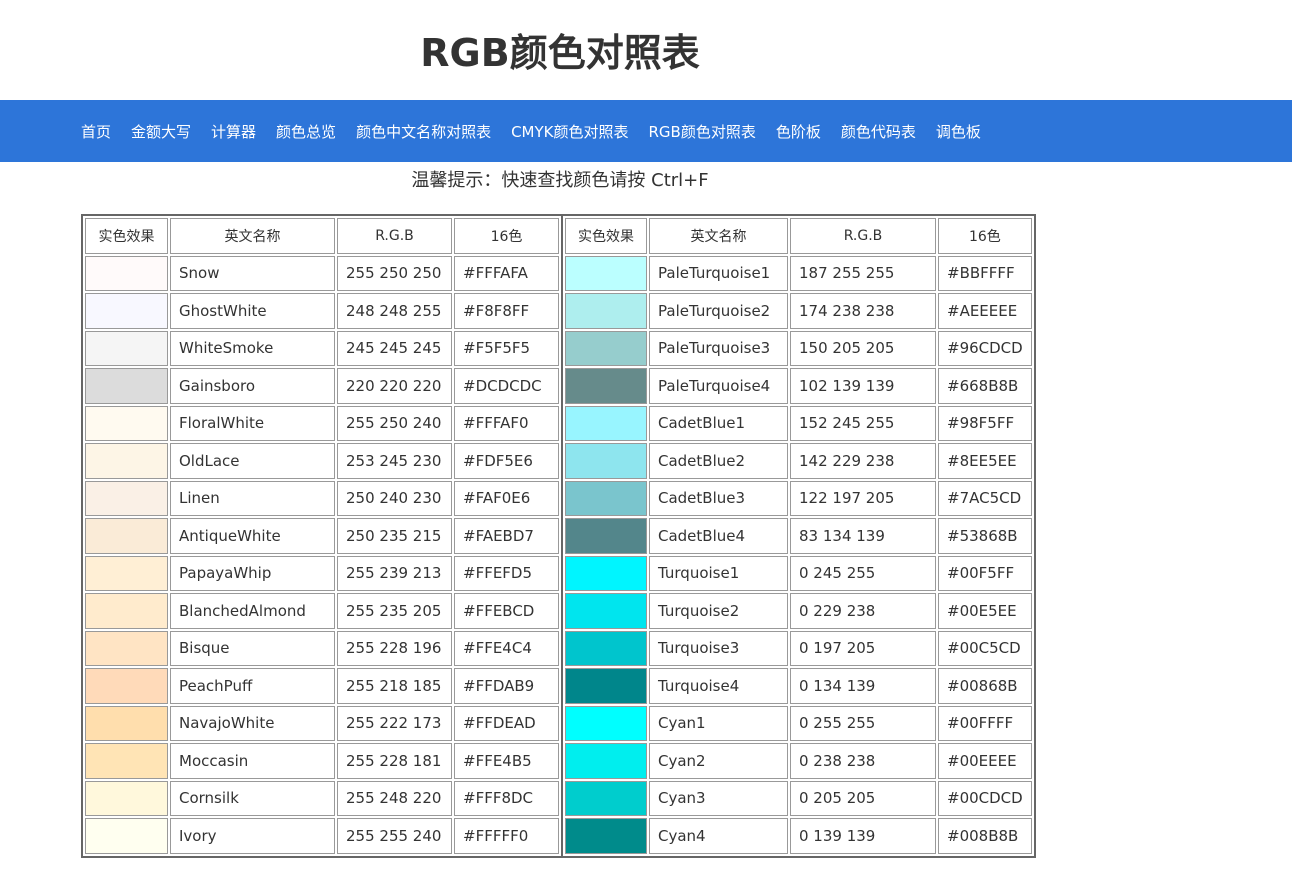  Describe the element at coordinates (798, 761) in the screenshot. I see `table-row: Cyan2 0 238 238 #00EEEE` at that location.